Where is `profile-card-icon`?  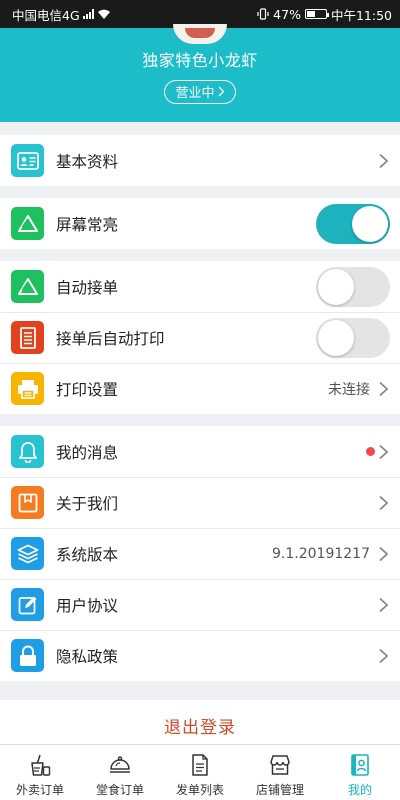
profile-card-icon is located at coordinates (360, 765).